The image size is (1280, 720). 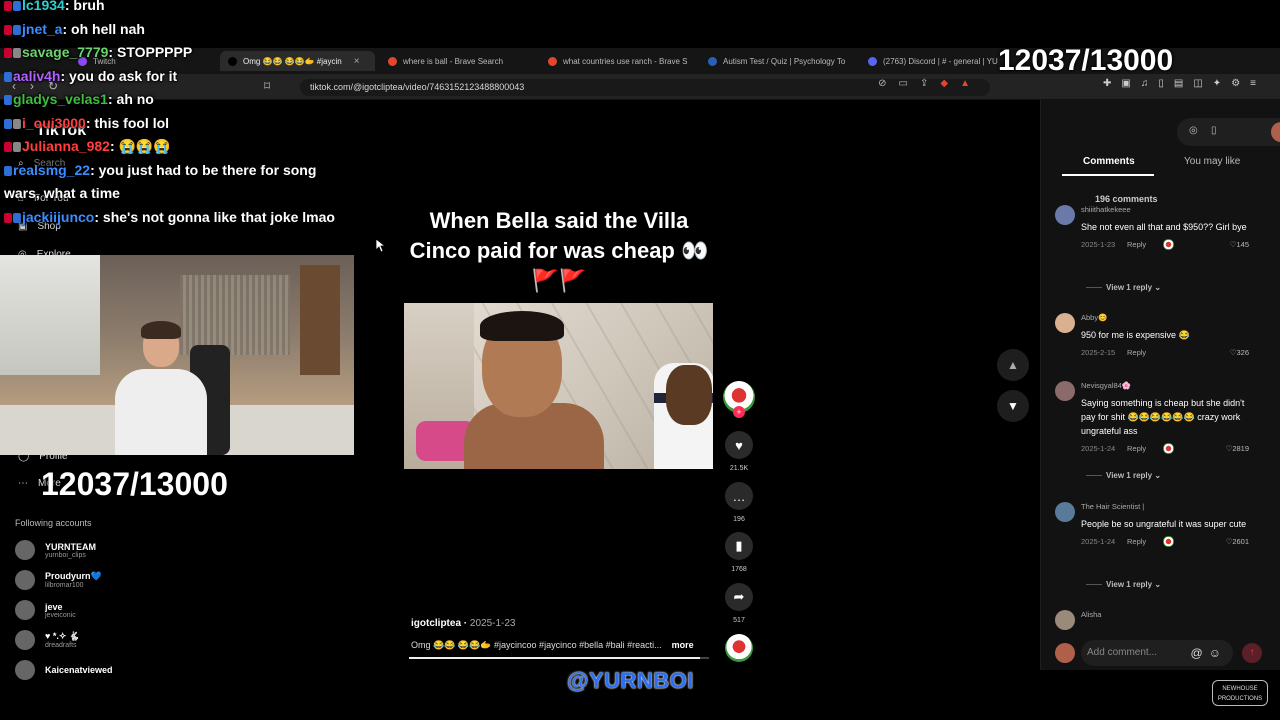 What do you see at coordinates (1252, 653) in the screenshot?
I see `post-comment-button: ↑` at bounding box center [1252, 653].